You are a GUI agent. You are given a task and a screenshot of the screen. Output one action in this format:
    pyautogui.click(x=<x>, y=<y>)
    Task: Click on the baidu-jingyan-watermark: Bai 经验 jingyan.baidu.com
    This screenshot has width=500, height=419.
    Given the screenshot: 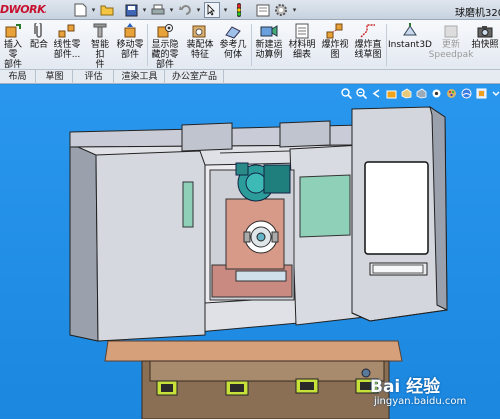 What is the action you would take?
    pyautogui.click(x=418, y=392)
    